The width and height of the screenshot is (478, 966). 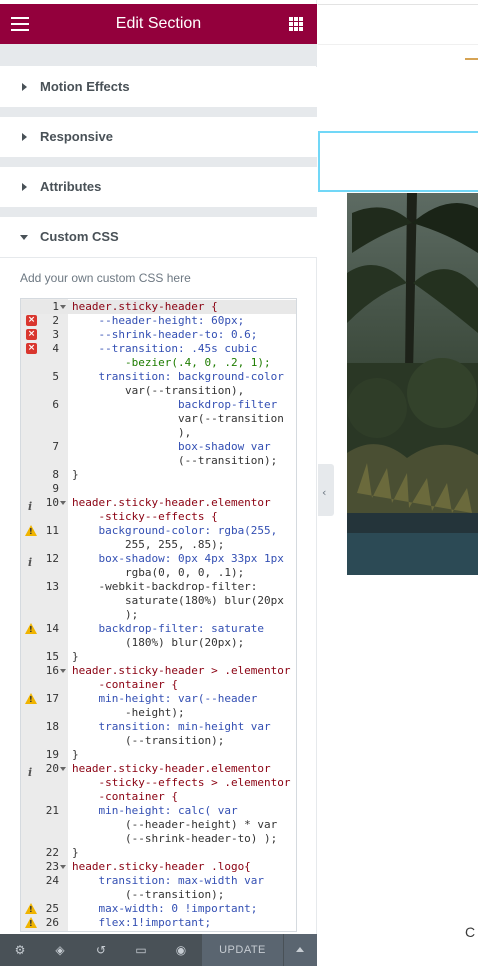 What do you see at coordinates (85, 86) in the screenshot?
I see `section-label: Motion Effects` at bounding box center [85, 86].